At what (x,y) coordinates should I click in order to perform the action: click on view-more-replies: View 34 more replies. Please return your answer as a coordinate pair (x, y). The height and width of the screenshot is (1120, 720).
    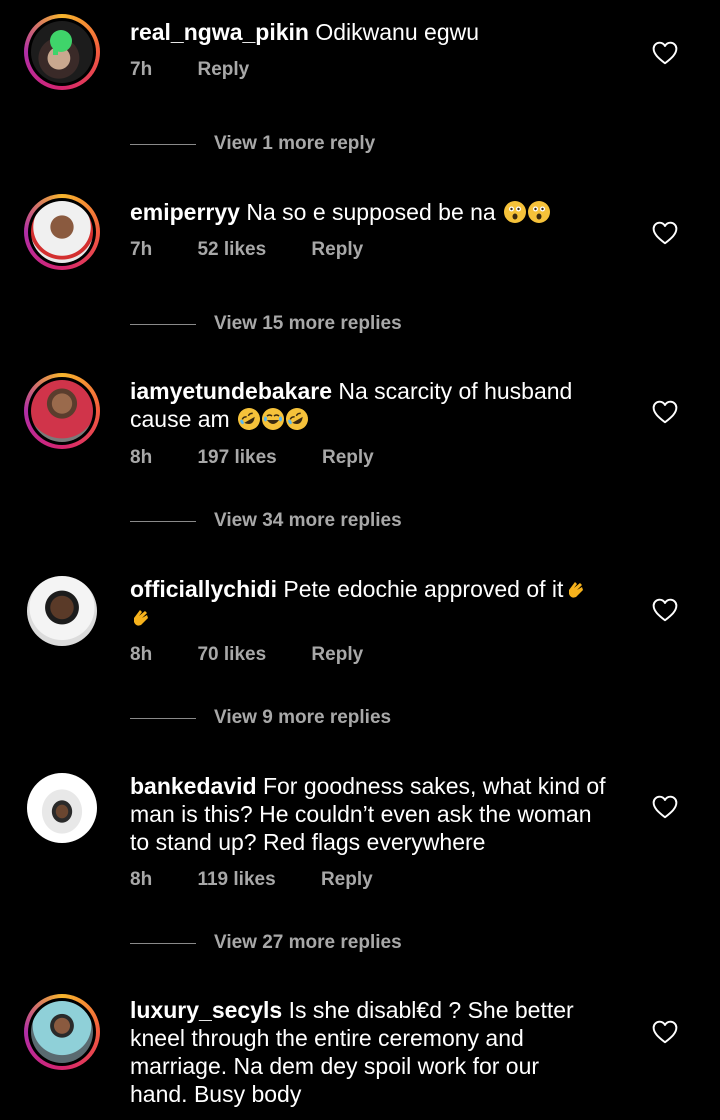
    Looking at the image, I should click on (266, 521).